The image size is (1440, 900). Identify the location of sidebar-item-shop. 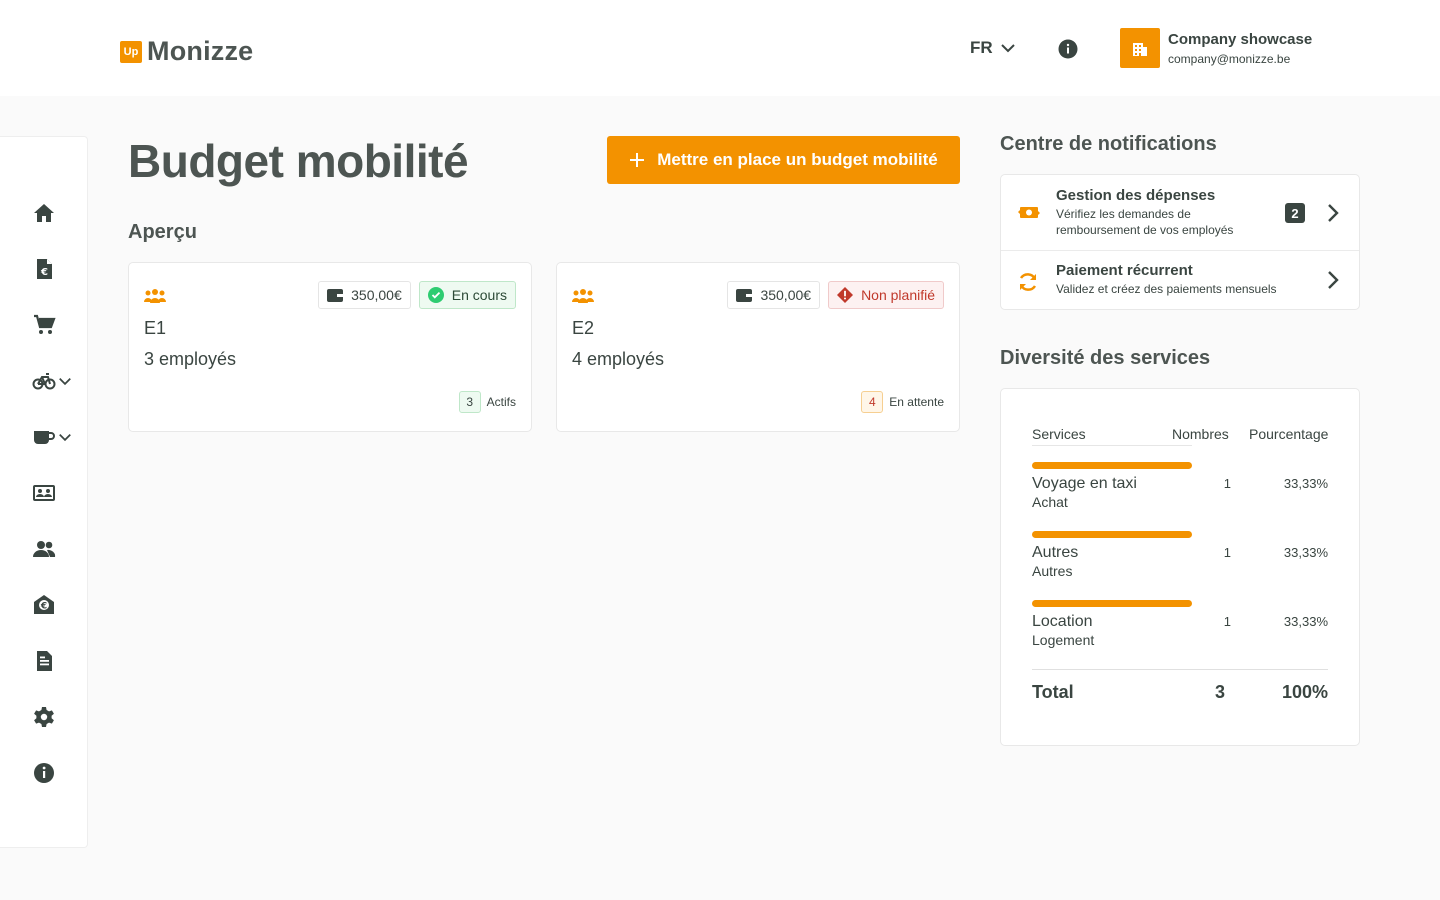
(44, 325).